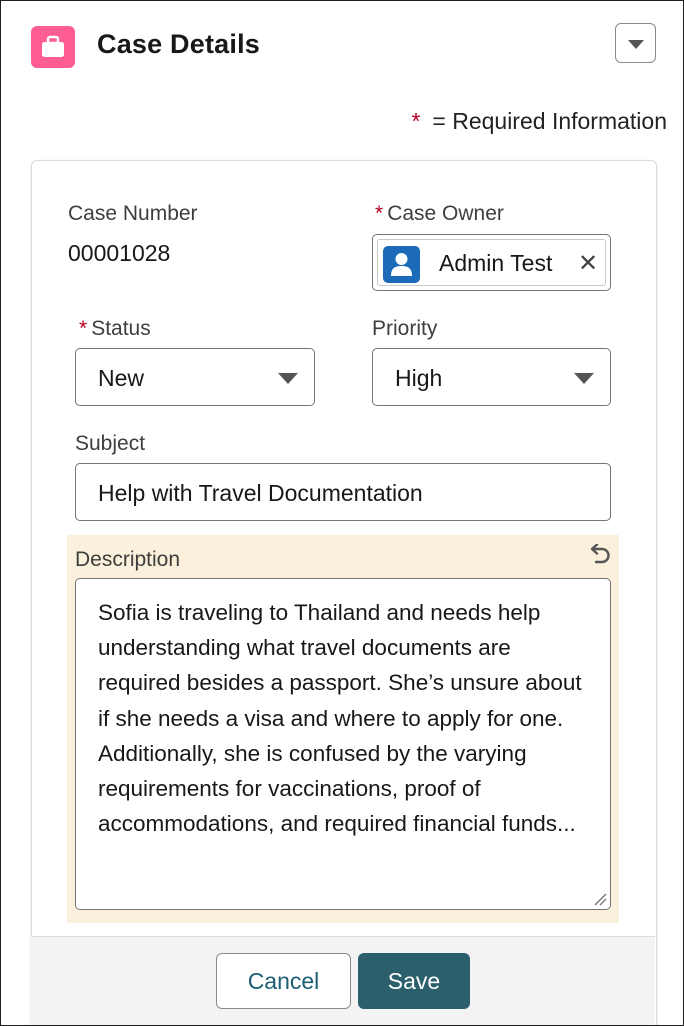 This screenshot has width=684, height=1026. I want to click on case-owner-label: * Case Owner, so click(439, 214).